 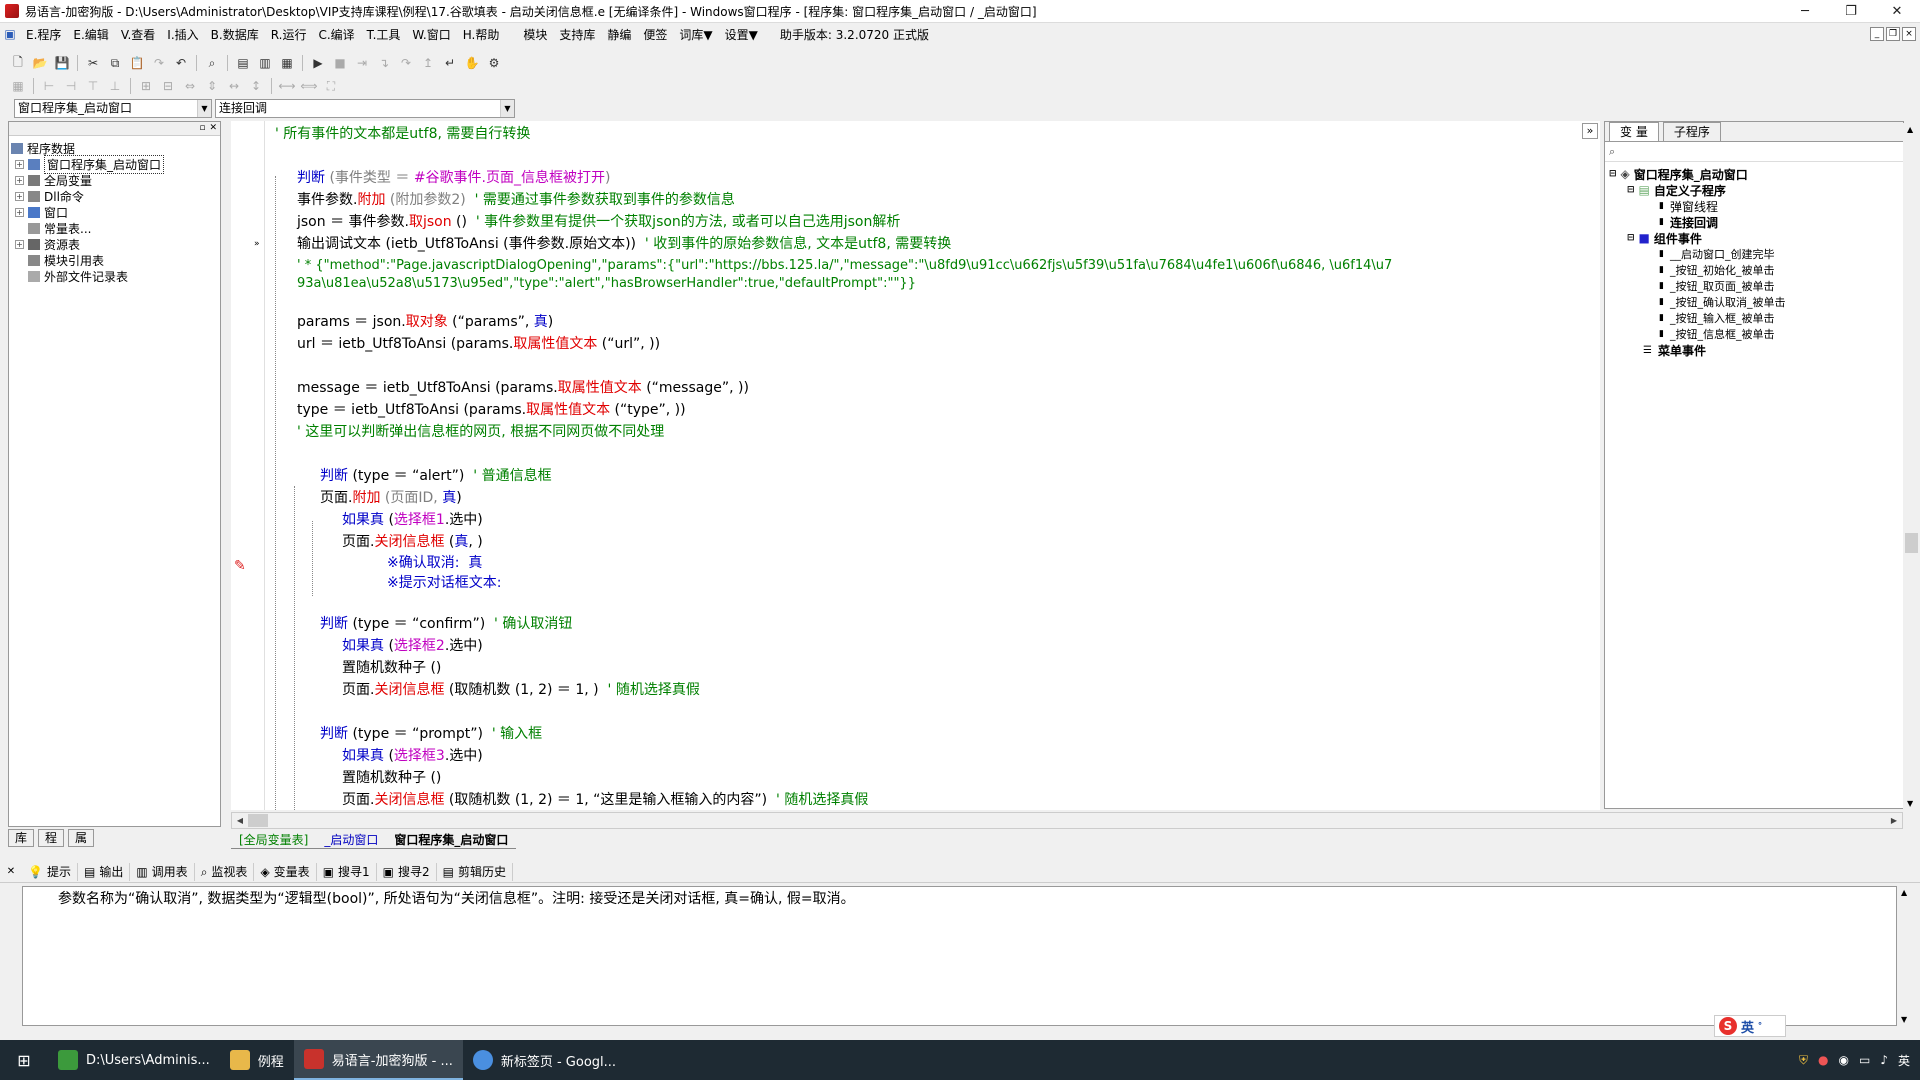 What do you see at coordinates (138, 34) in the screenshot?
I see `menu-view: V.查看` at bounding box center [138, 34].